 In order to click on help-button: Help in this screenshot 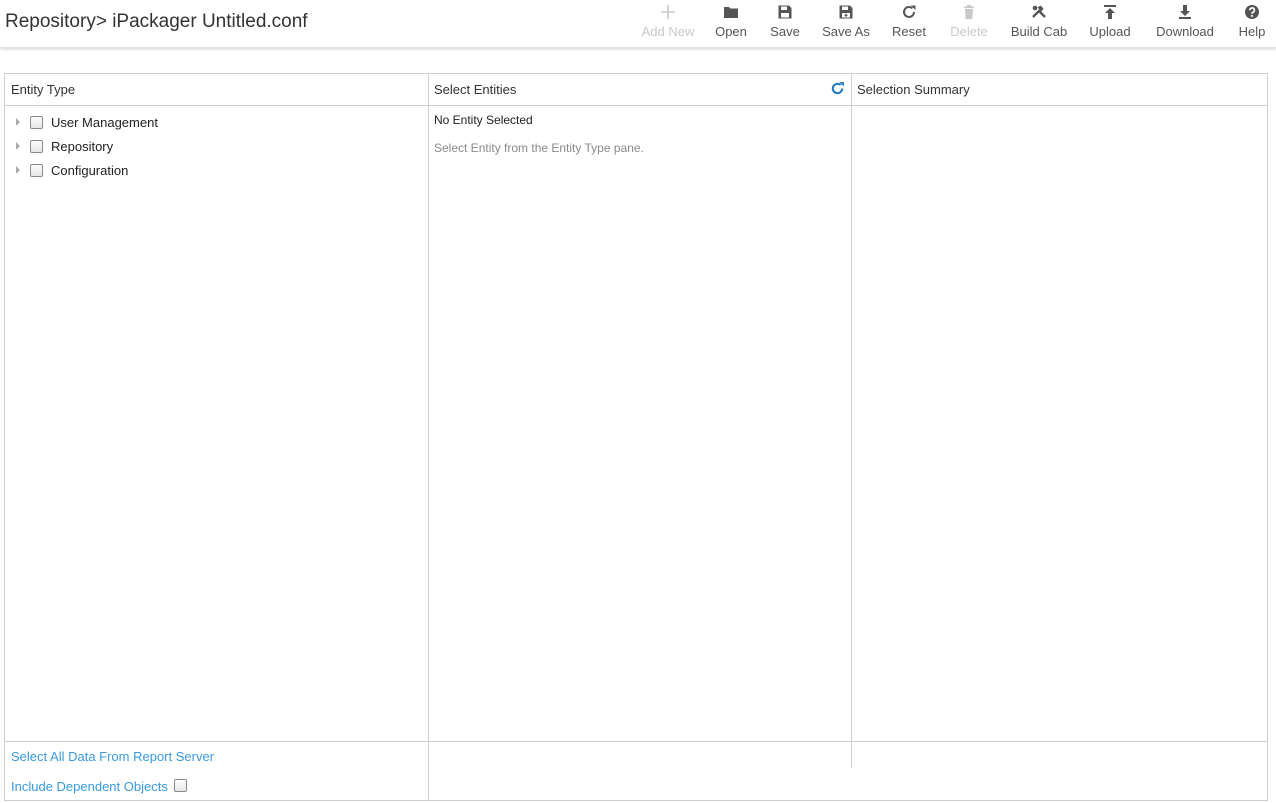, I will do `click(1252, 24)`.